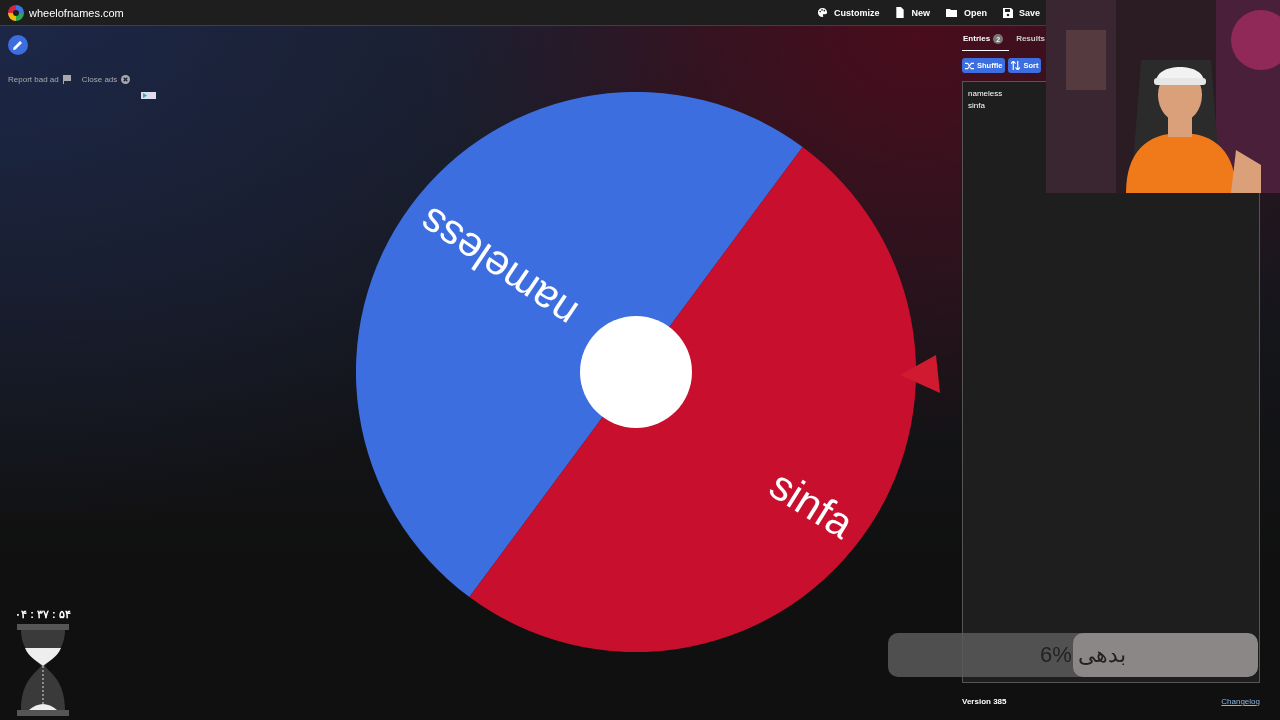  What do you see at coordinates (951, 12) in the screenshot?
I see `folder-icon` at bounding box center [951, 12].